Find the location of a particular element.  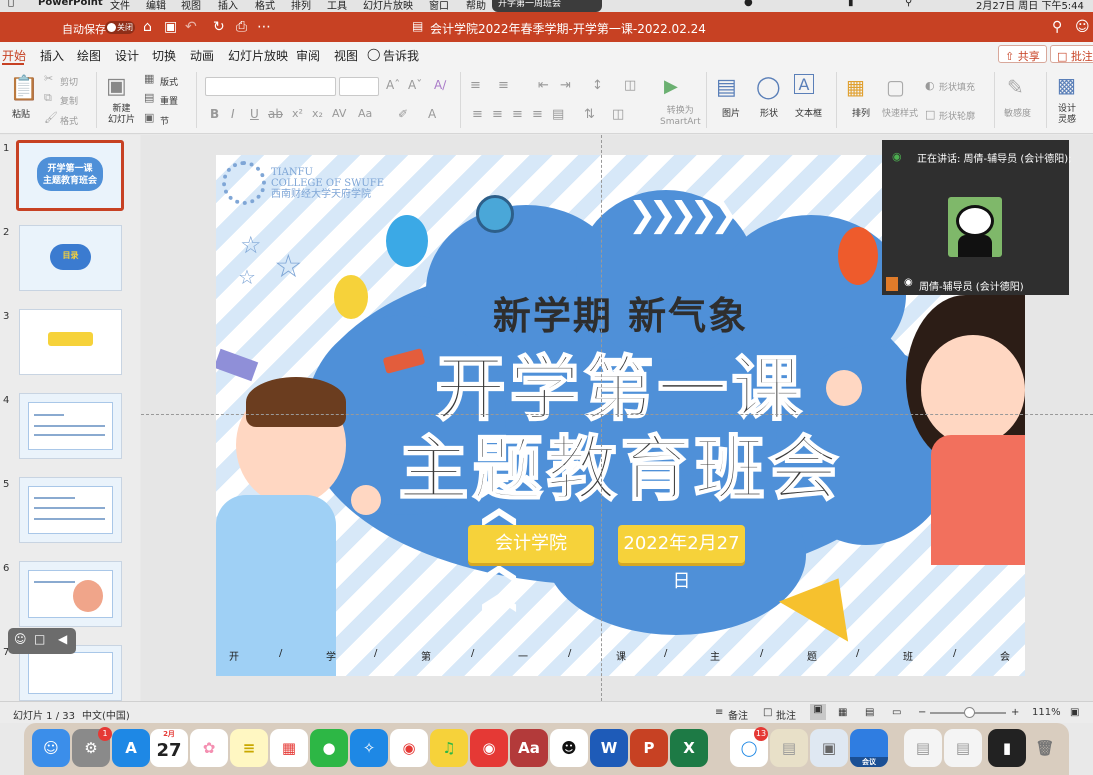

wechat-status-icon: ● is located at coordinates (748, 4).